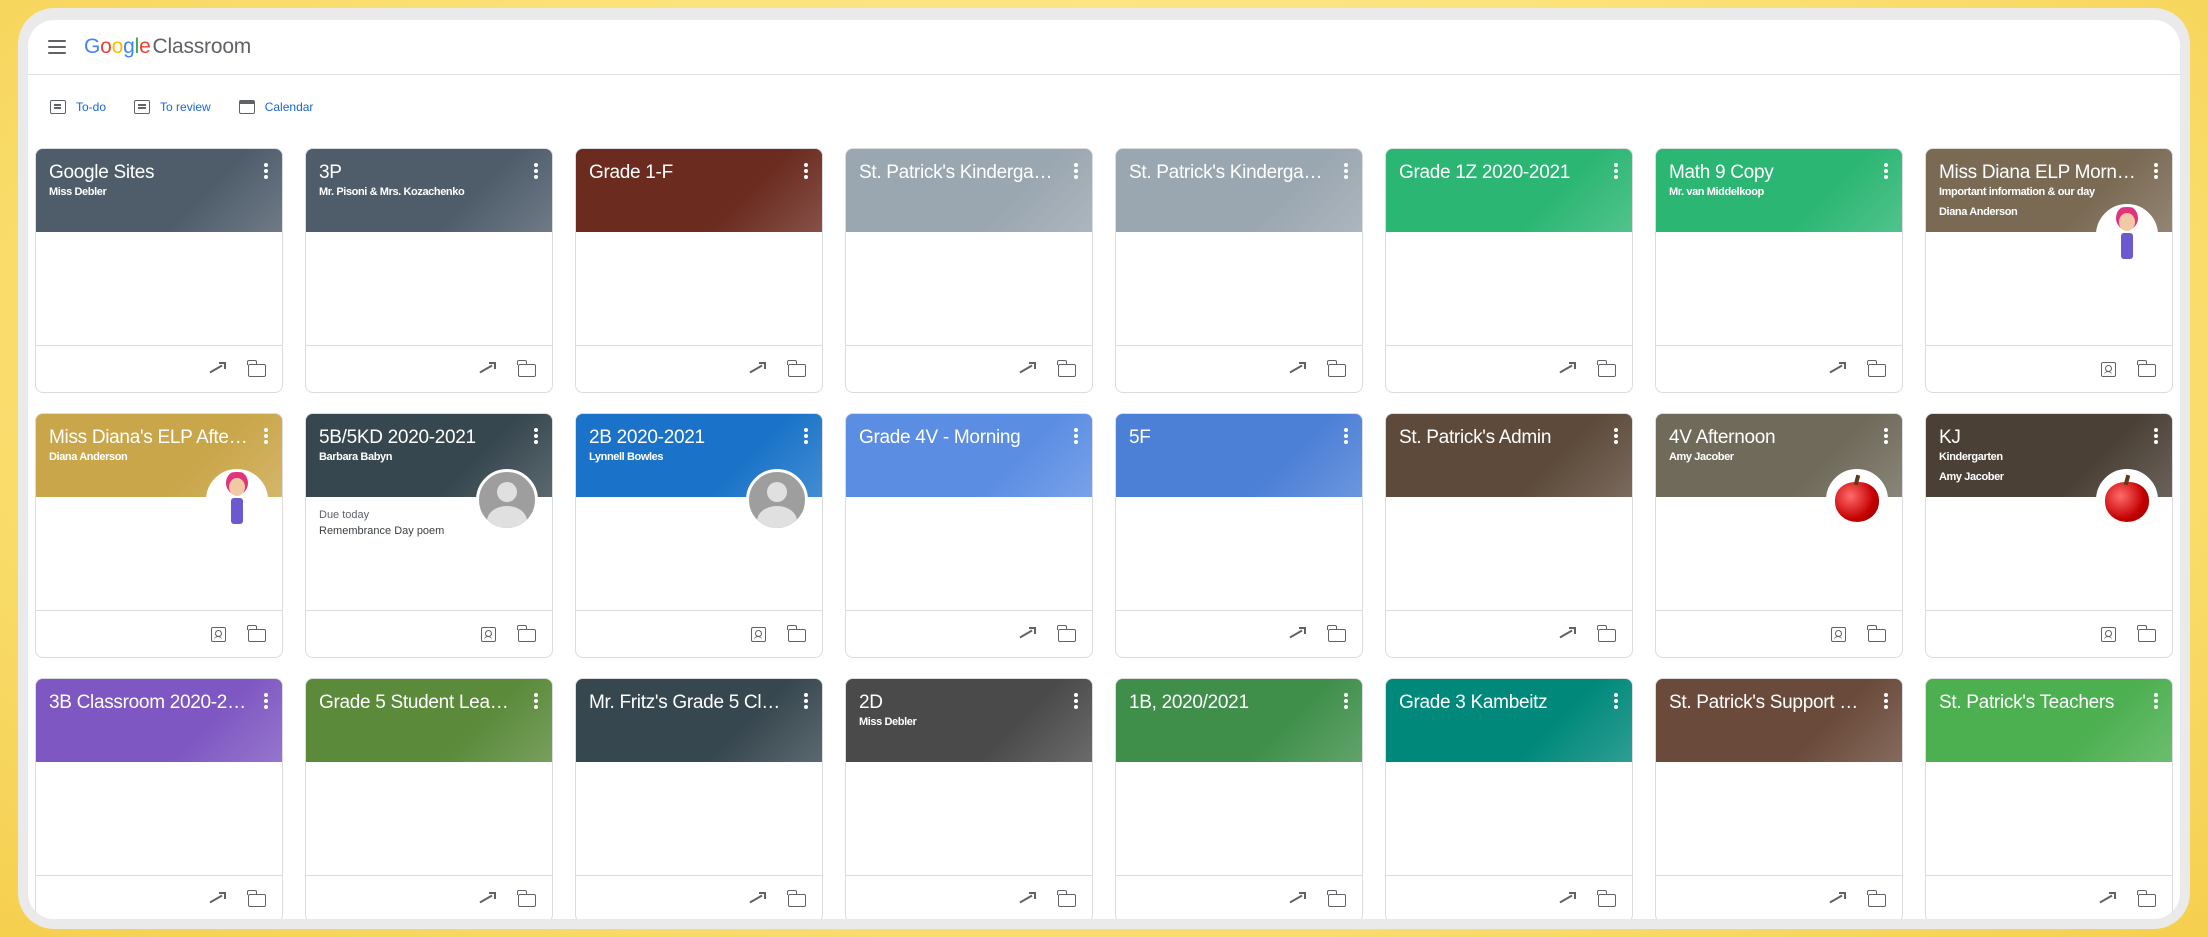  Describe the element at coordinates (1509, 798) in the screenshot. I see `class-card: Grade 3 Kambeitz` at that location.